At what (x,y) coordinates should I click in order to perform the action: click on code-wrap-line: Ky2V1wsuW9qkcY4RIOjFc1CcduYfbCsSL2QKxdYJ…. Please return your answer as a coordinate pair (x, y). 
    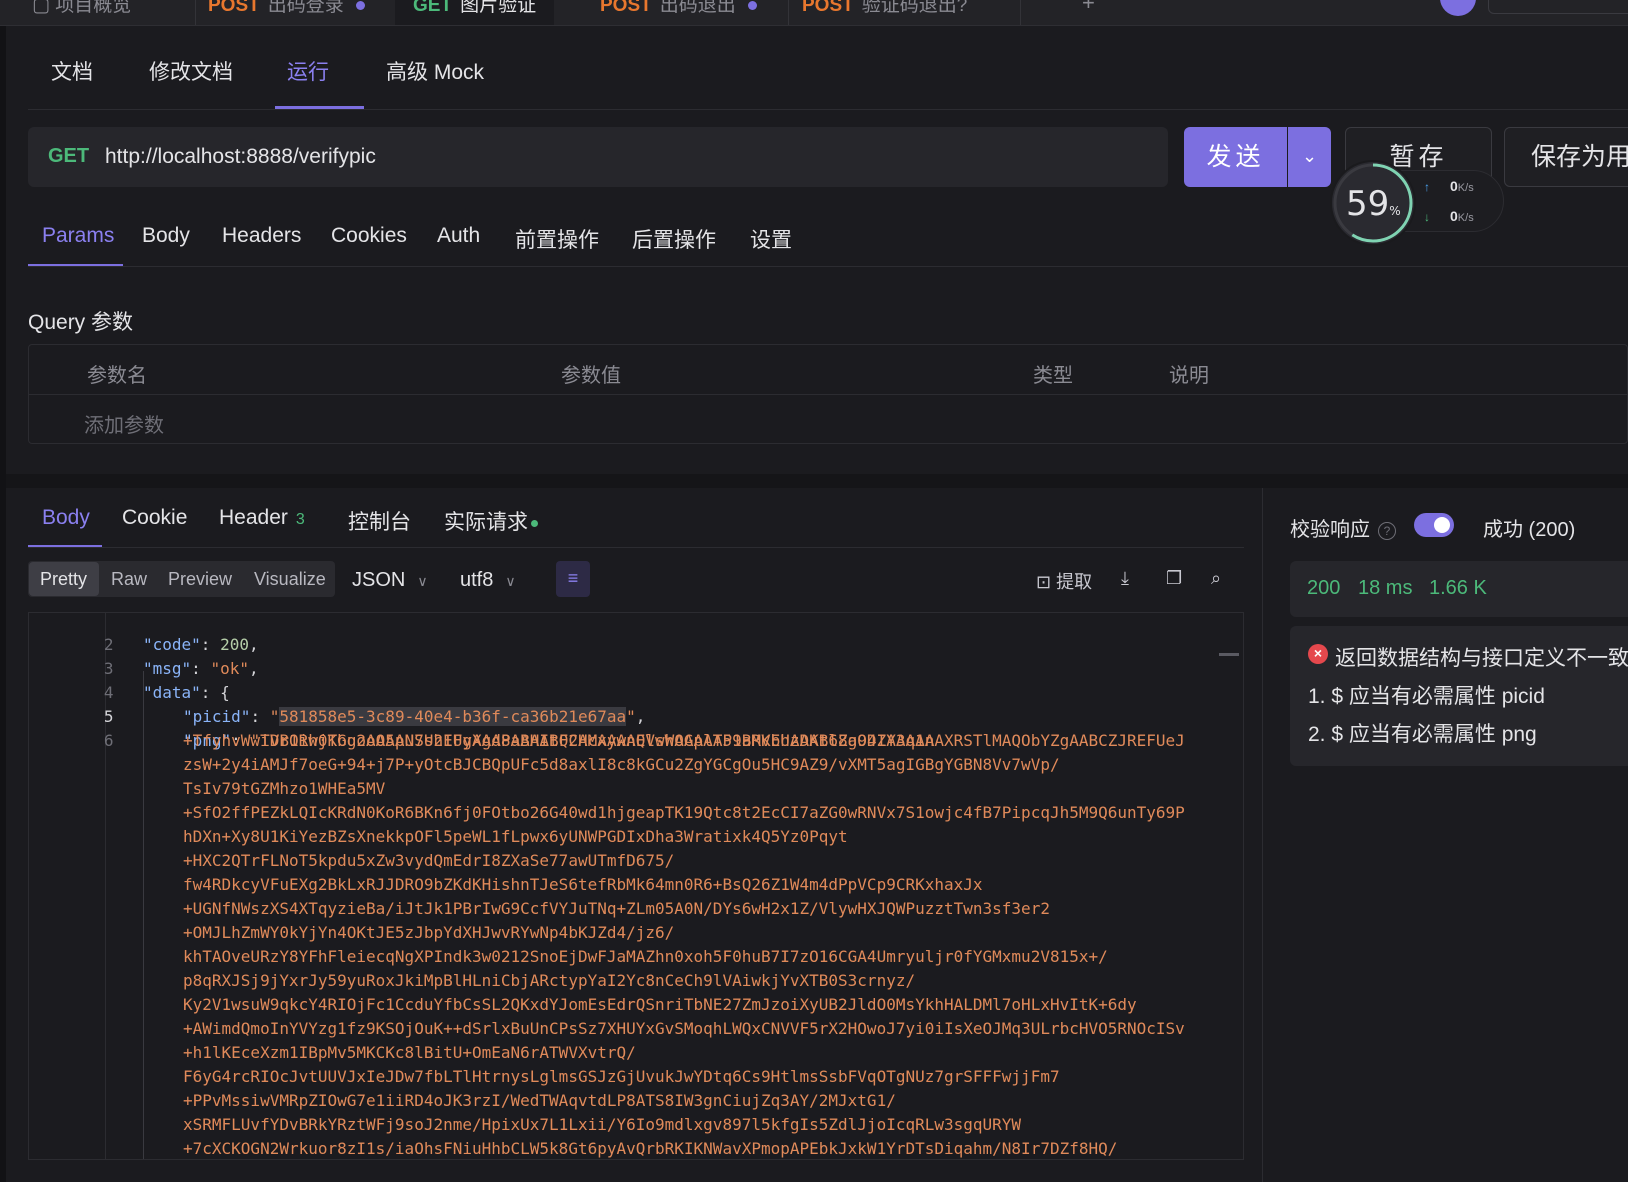
    Looking at the image, I should click on (660, 1004).